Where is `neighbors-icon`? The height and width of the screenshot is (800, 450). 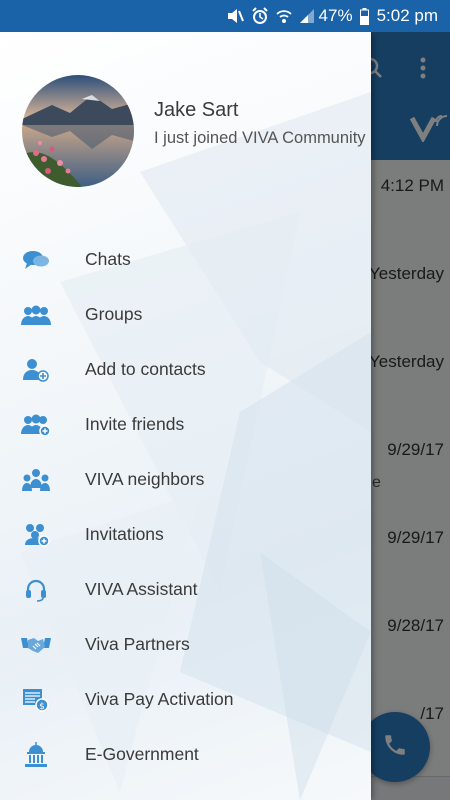
neighbors-icon is located at coordinates (36, 480).